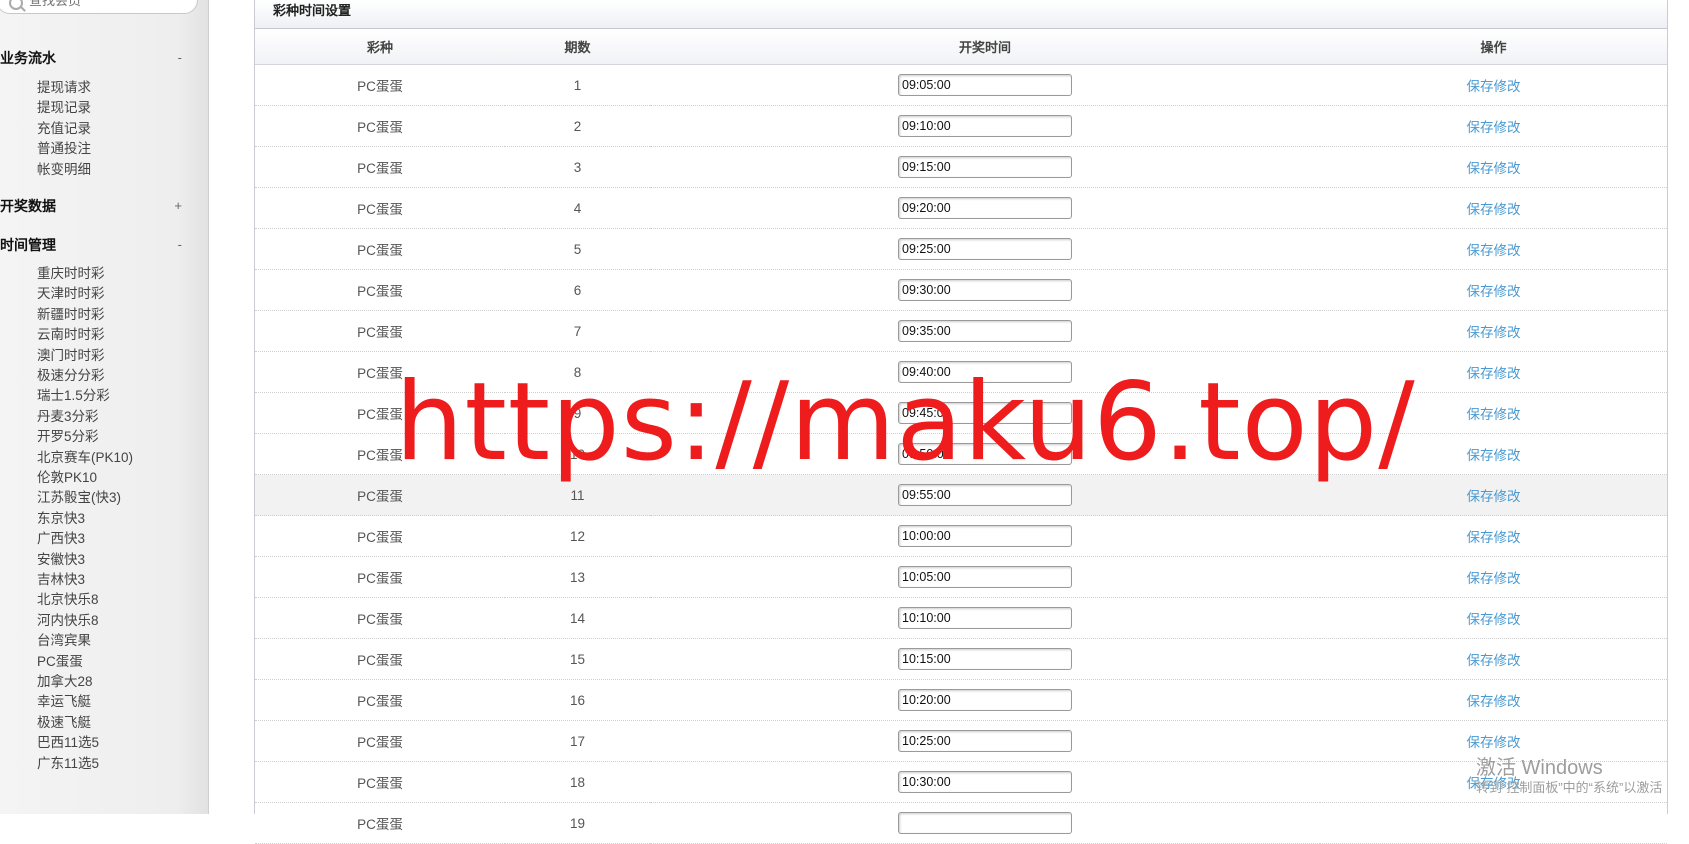  Describe the element at coordinates (95, 206) in the screenshot. I see `sidebar-group-1: 开奖数据 +` at that location.